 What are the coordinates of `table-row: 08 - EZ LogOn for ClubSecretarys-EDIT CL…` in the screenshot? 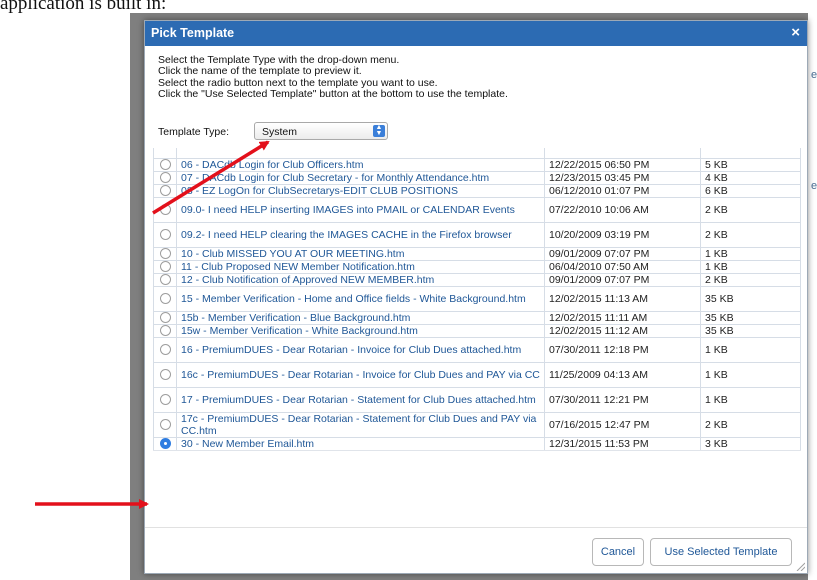 It's located at (477, 190).